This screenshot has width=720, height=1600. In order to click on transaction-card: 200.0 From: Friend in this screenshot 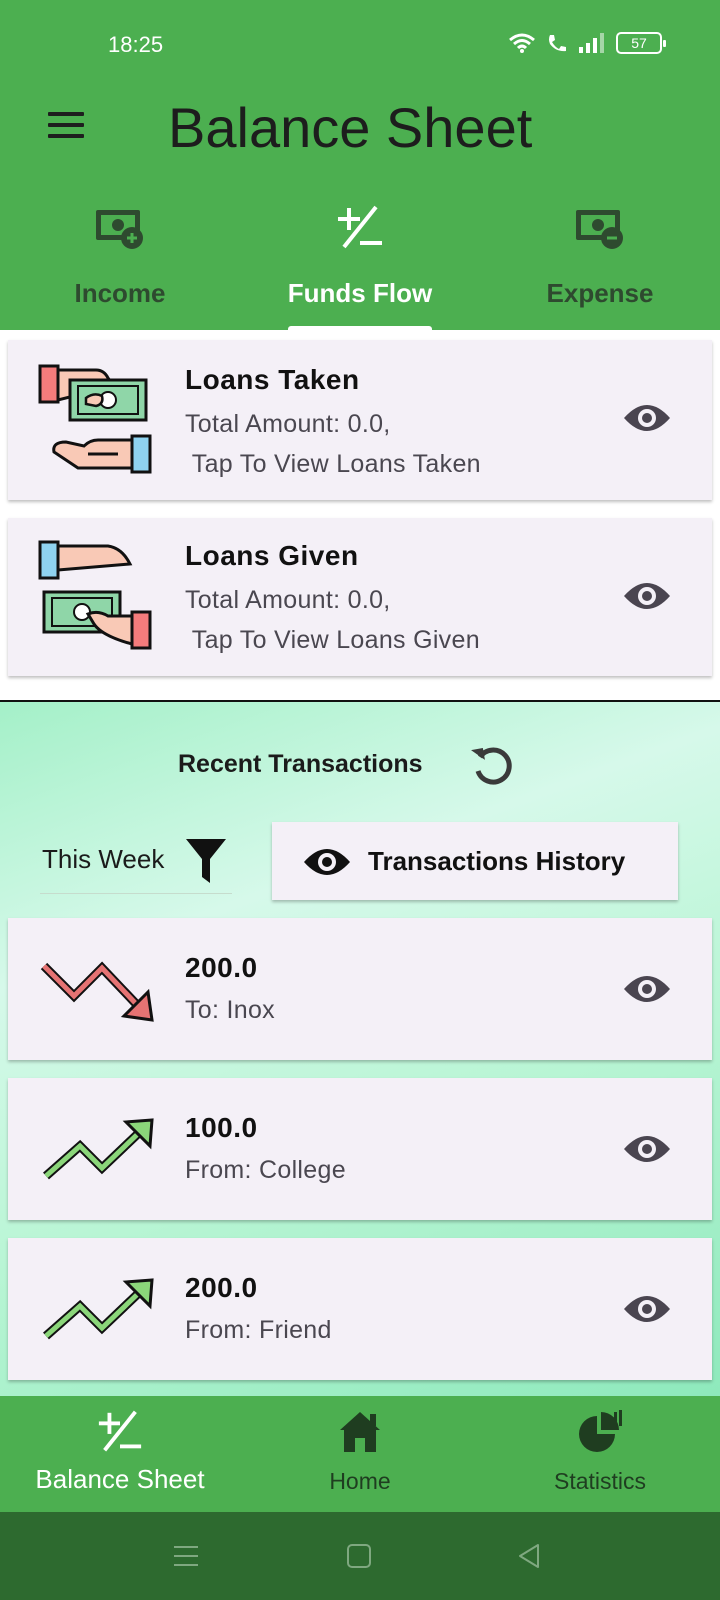, I will do `click(360, 1309)`.